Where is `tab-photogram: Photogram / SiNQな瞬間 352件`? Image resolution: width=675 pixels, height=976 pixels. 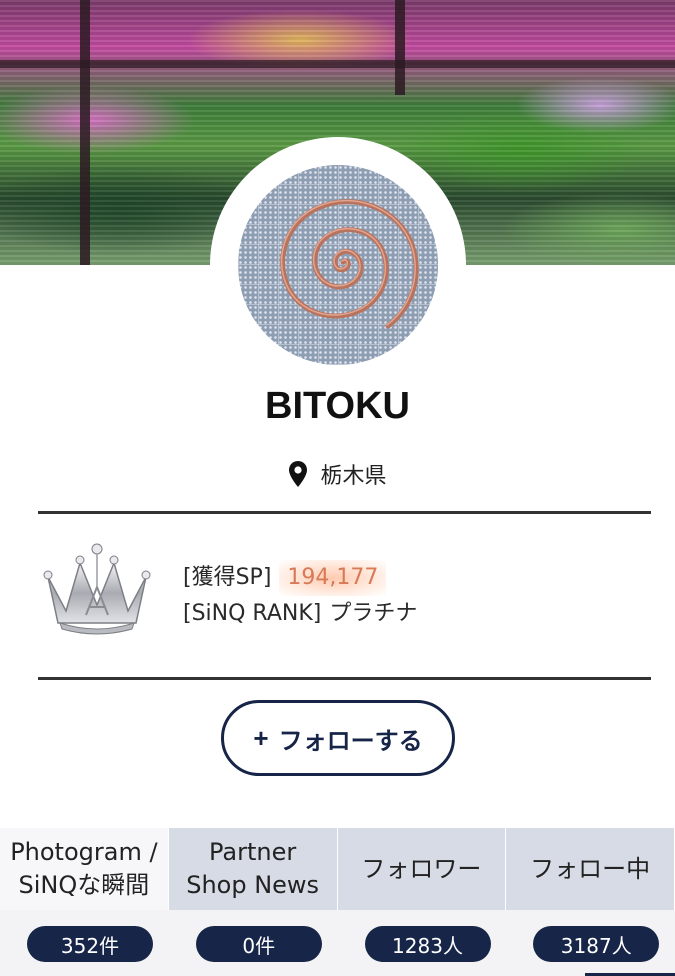
tab-photogram: Photogram / SiNQな瞬間 352件 is located at coordinates (84, 902).